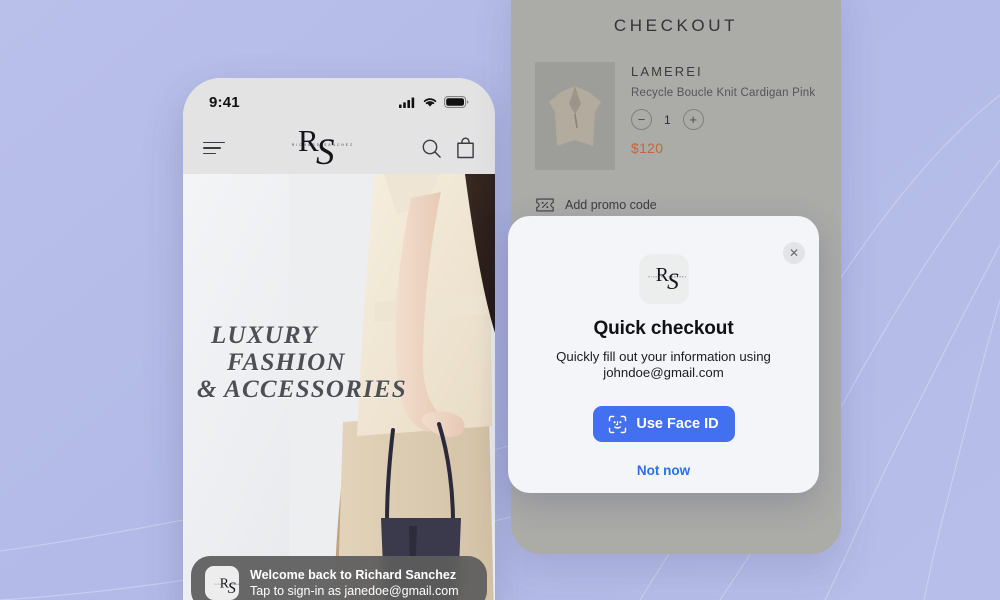 This screenshot has height=600, width=1000. What do you see at coordinates (465, 148) in the screenshot?
I see `shopping-bag-icon` at bounding box center [465, 148].